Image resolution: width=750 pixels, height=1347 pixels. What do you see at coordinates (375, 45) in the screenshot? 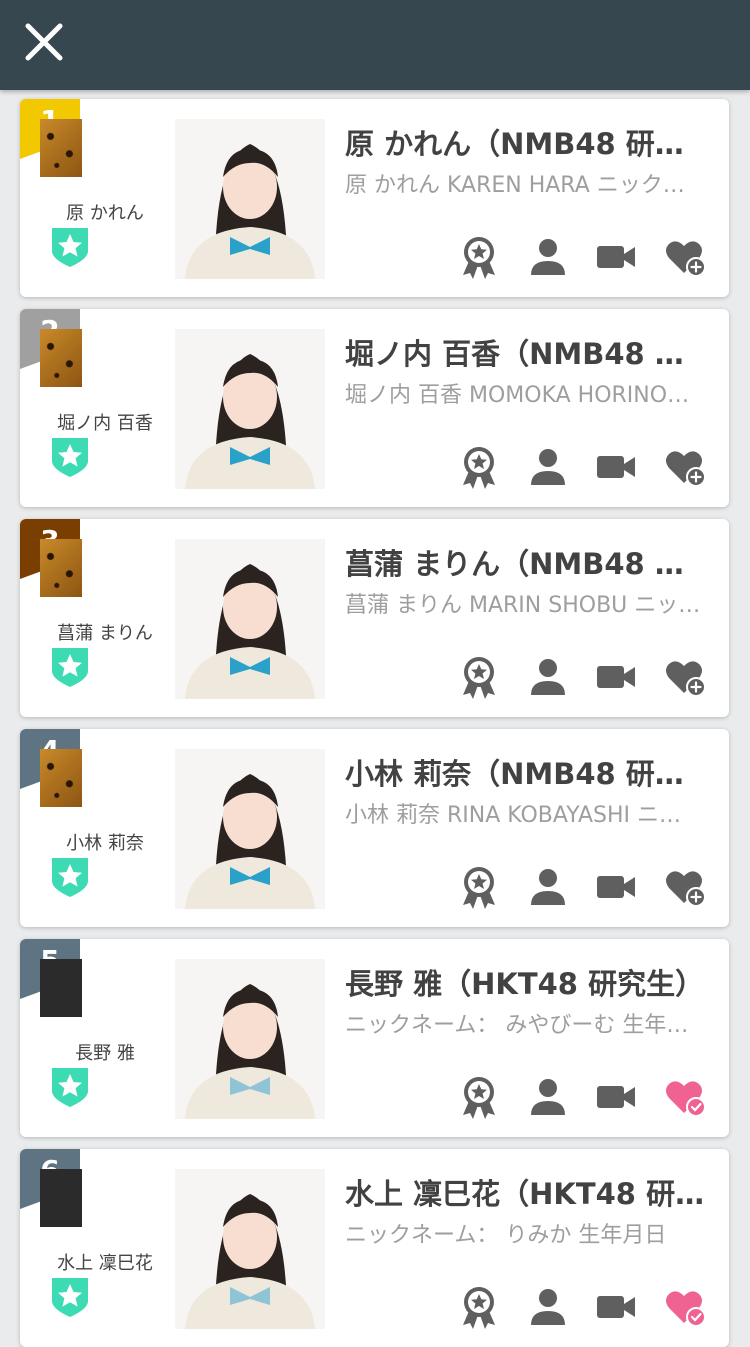
I see `top-bar` at bounding box center [375, 45].